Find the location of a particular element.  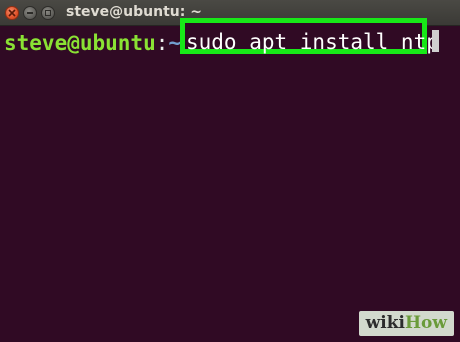

watermark-how: How is located at coordinates (425, 323).